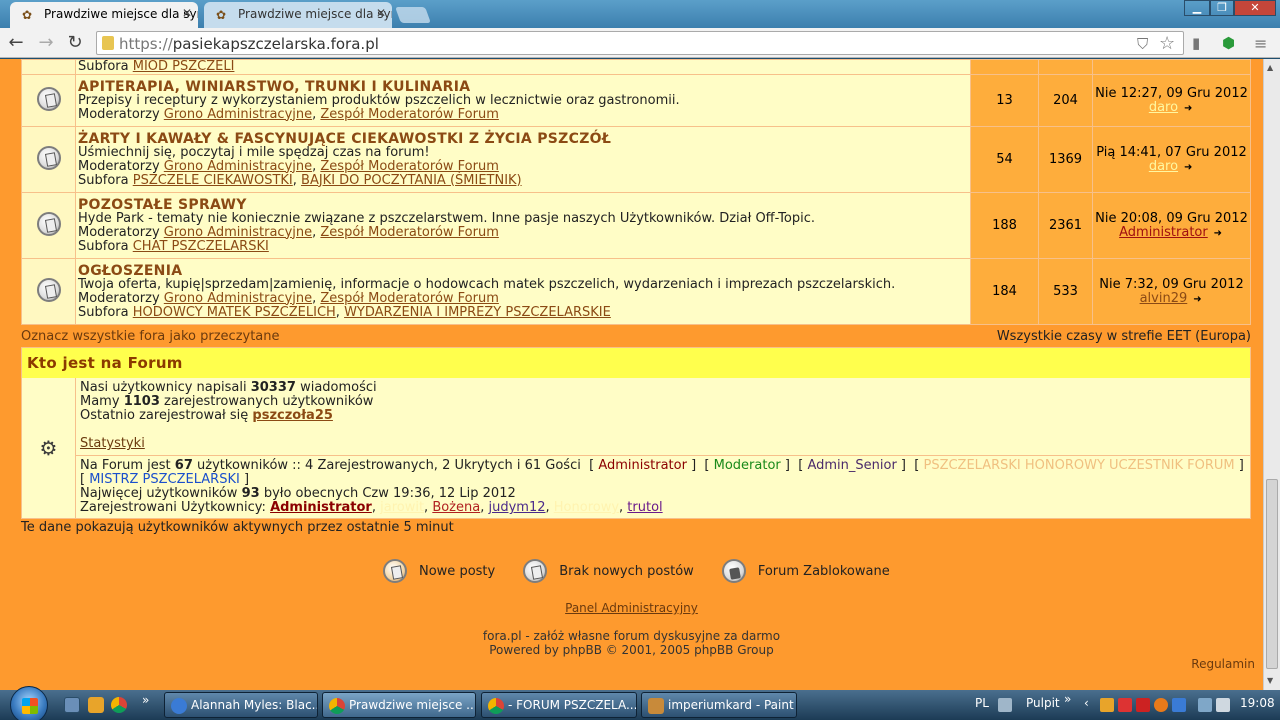 Image resolution: width=1280 pixels, height=720 pixels. Describe the element at coordinates (1067, 699) in the screenshot. I see `toolbar-overflow-icon: »` at that location.